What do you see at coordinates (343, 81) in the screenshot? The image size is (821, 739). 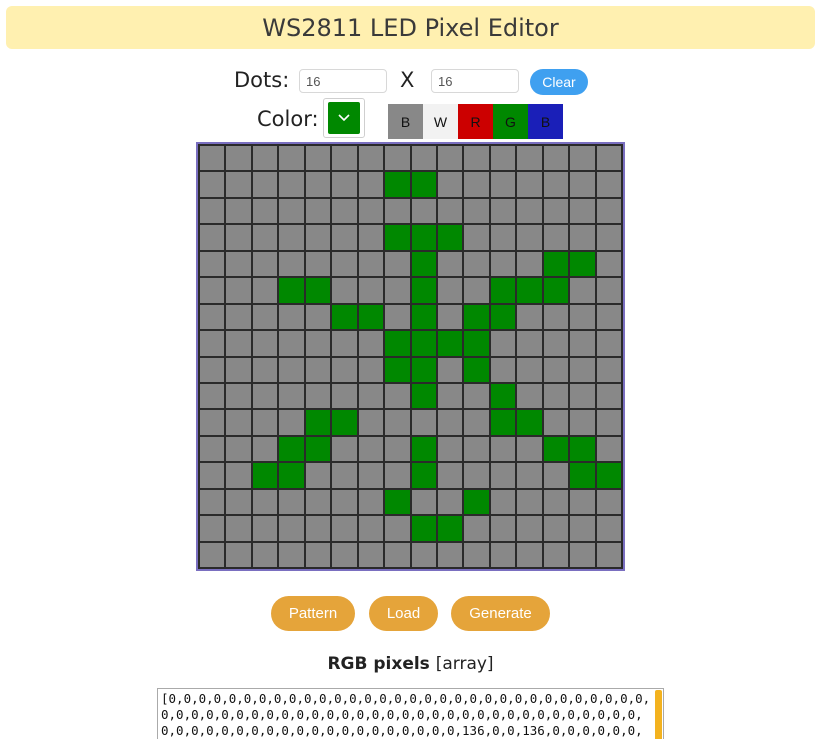 I see `dots-width-input` at bounding box center [343, 81].